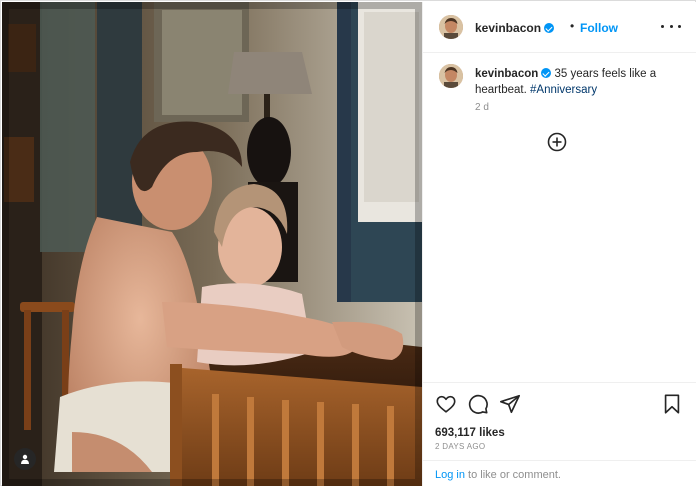  I want to click on likes-count: 693,117 likes, so click(470, 433).